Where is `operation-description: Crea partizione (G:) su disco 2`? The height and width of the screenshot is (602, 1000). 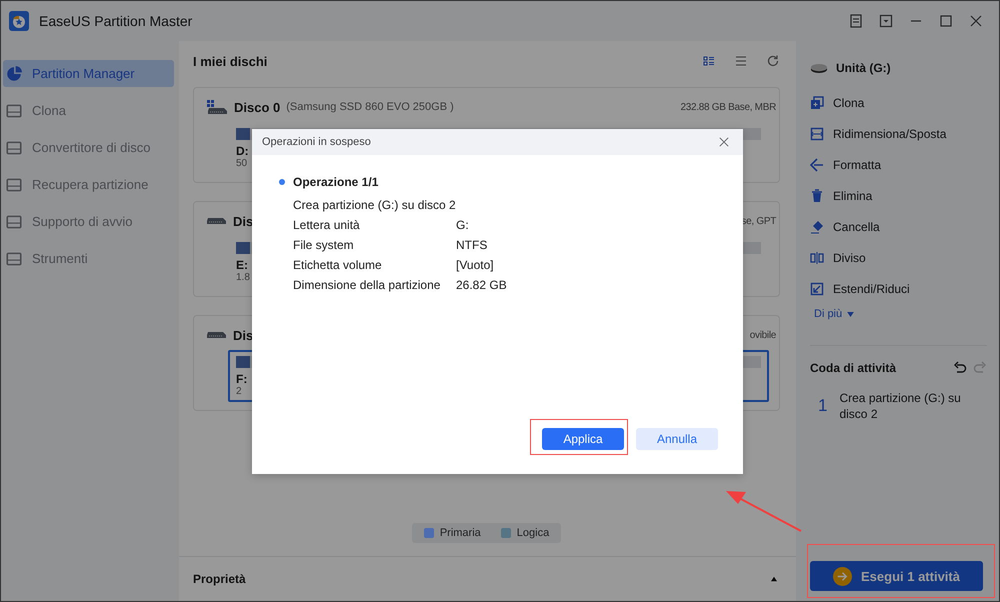
operation-description: Crea partizione (G:) su disco 2 is located at coordinates (374, 205).